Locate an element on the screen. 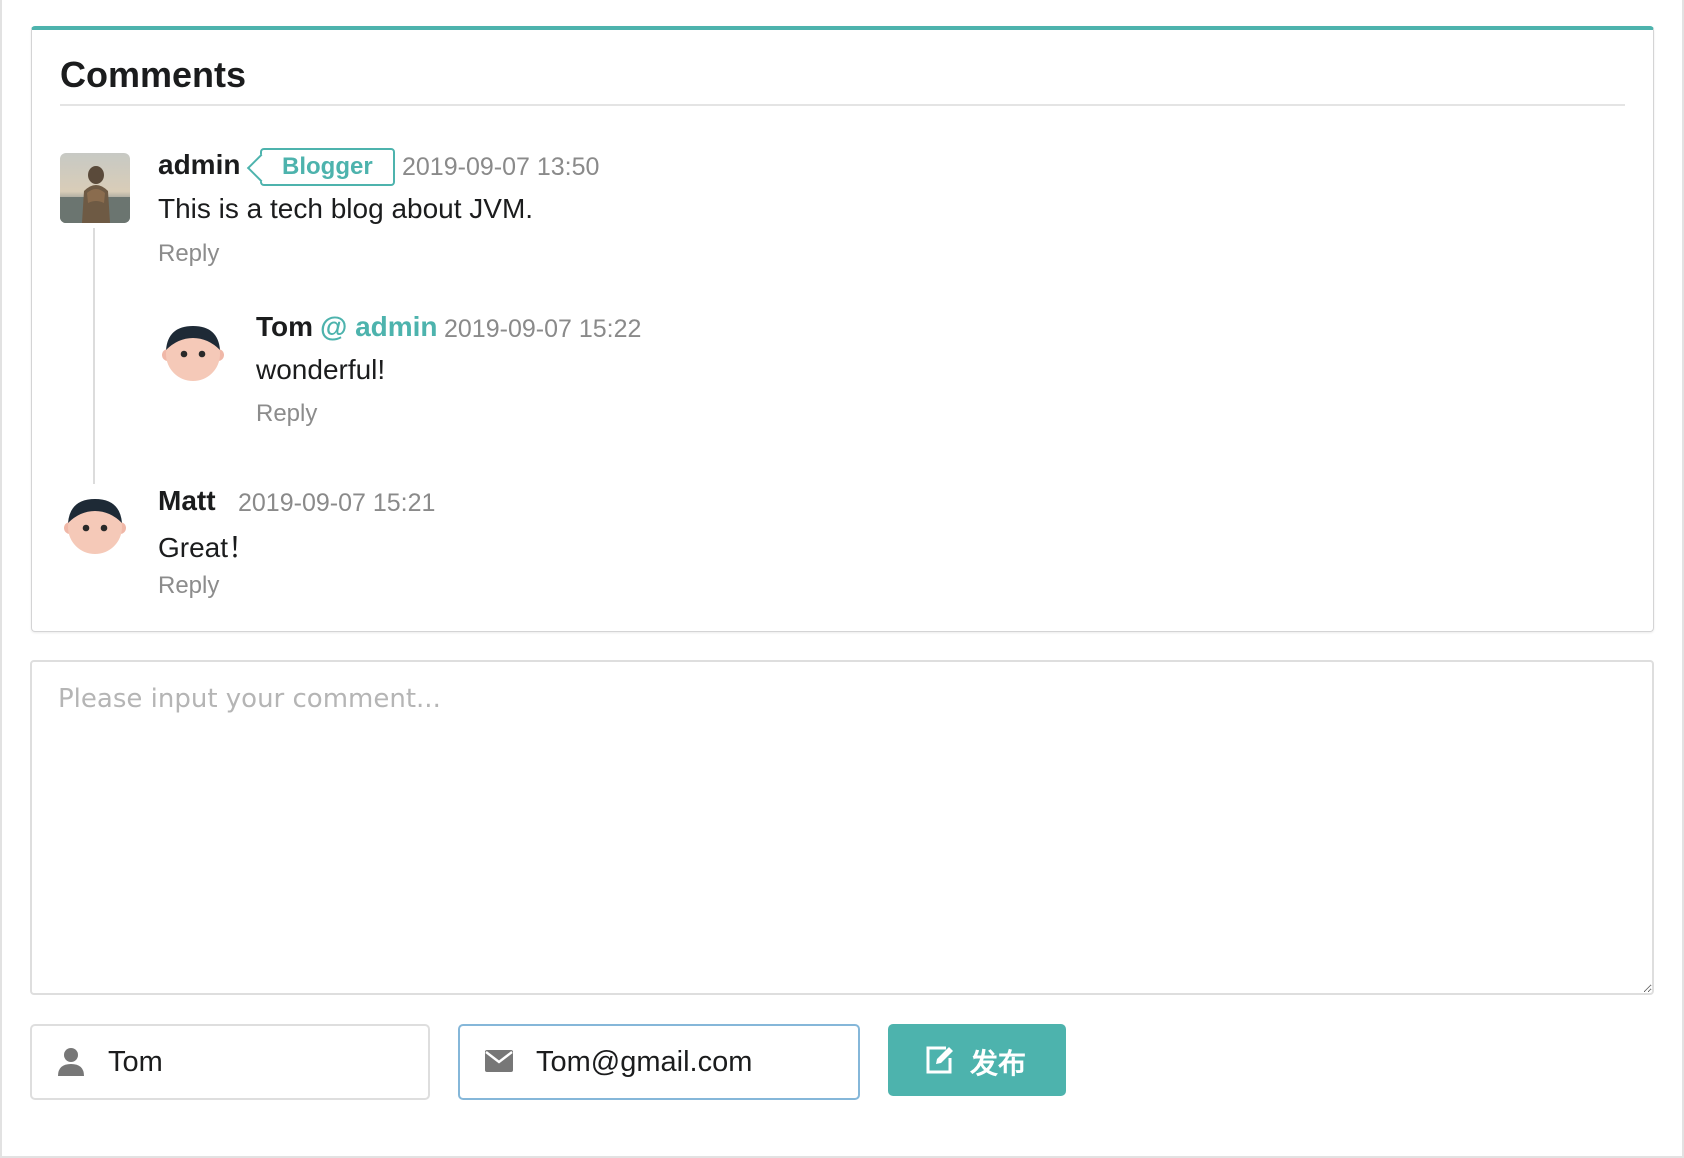  name-input is located at coordinates (258, 1062).